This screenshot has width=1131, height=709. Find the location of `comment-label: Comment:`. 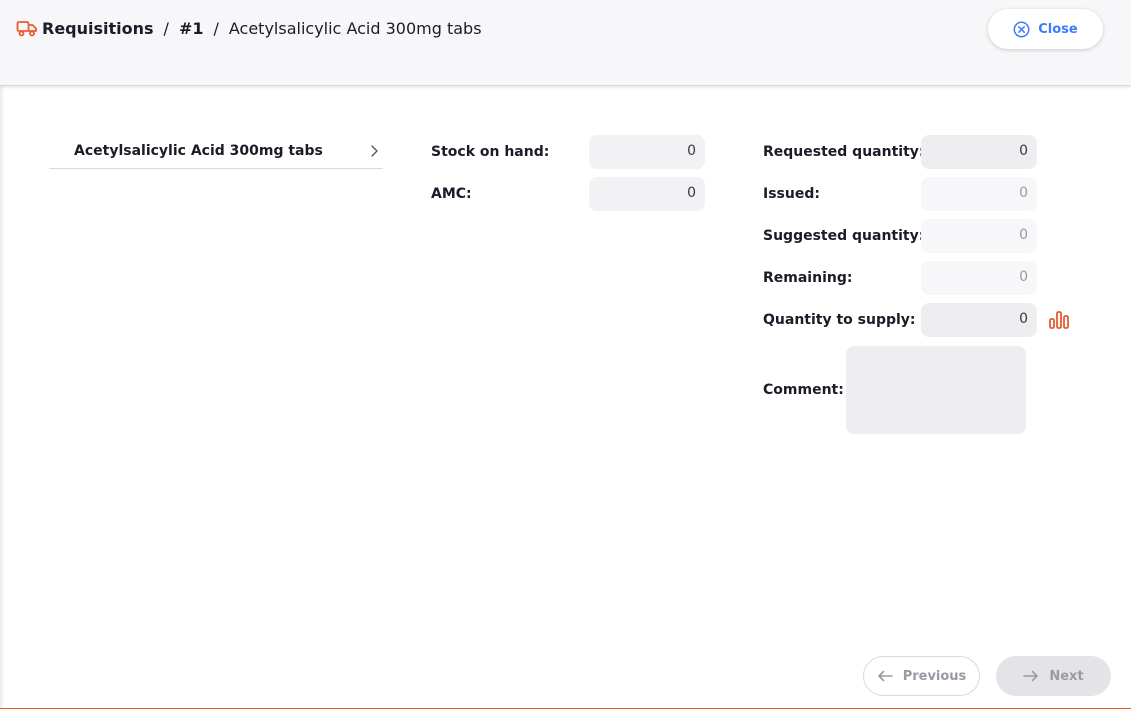

comment-label: Comment: is located at coordinates (803, 390).